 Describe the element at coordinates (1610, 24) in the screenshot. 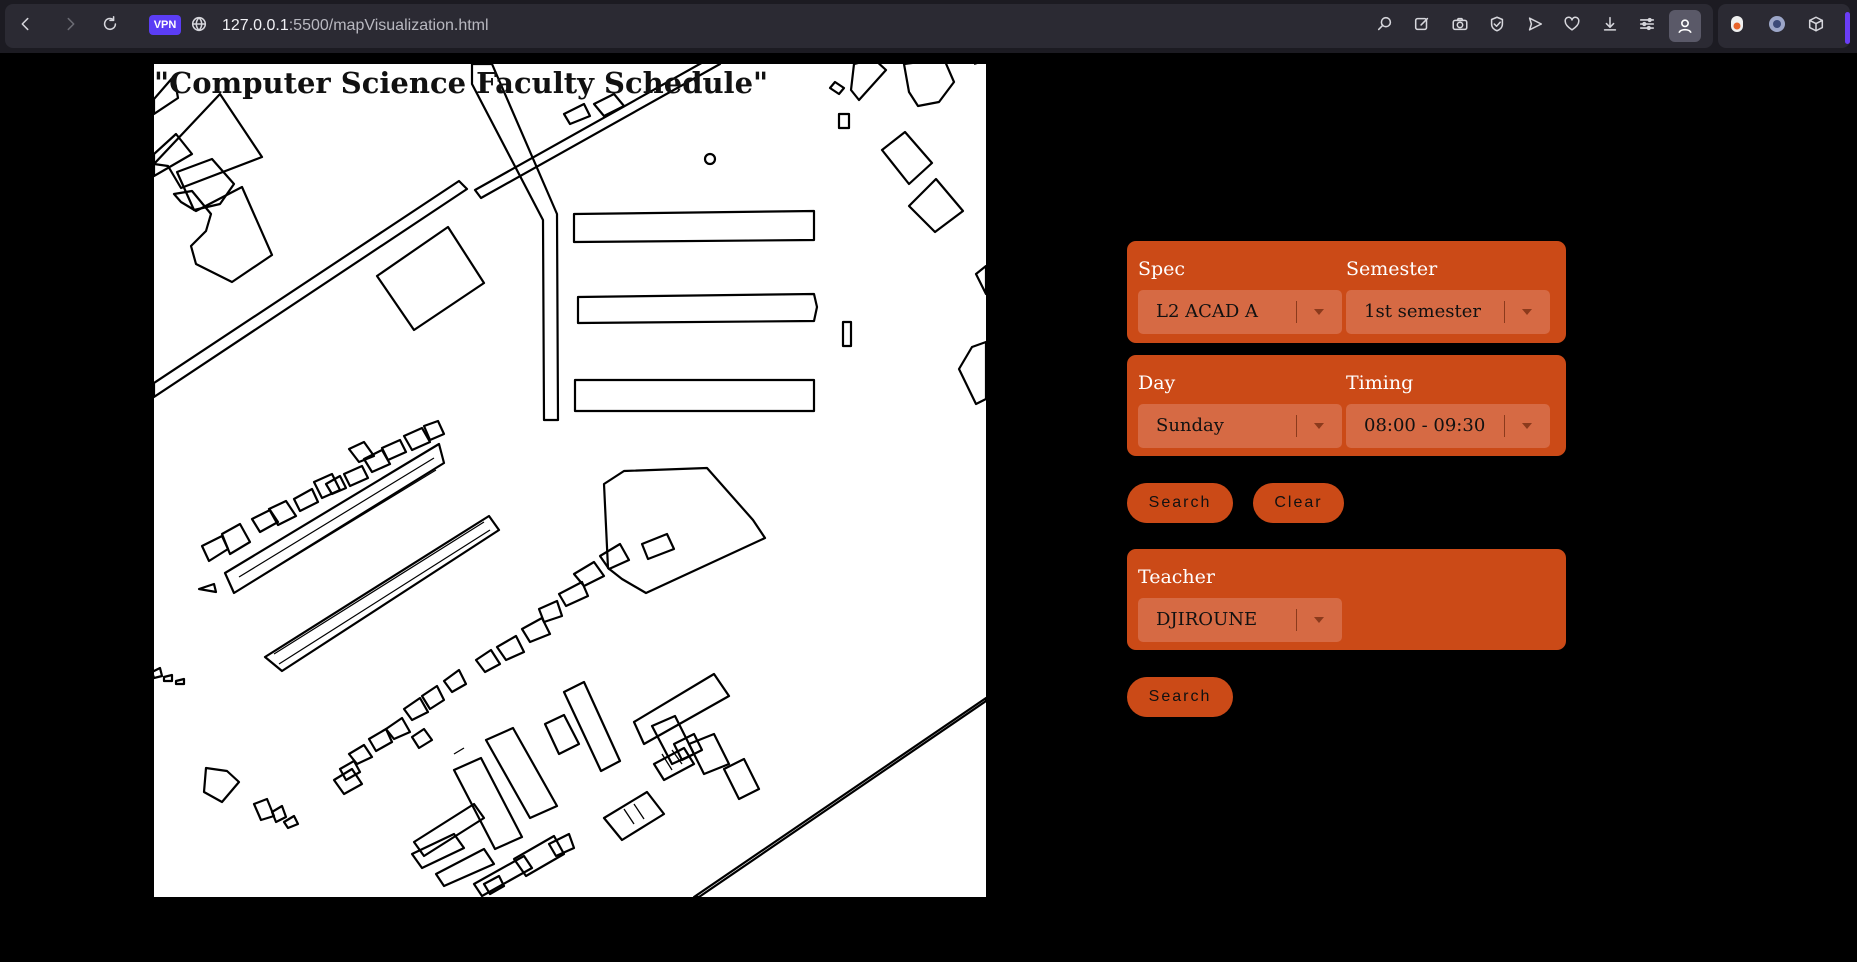

I see `download-icon` at that location.